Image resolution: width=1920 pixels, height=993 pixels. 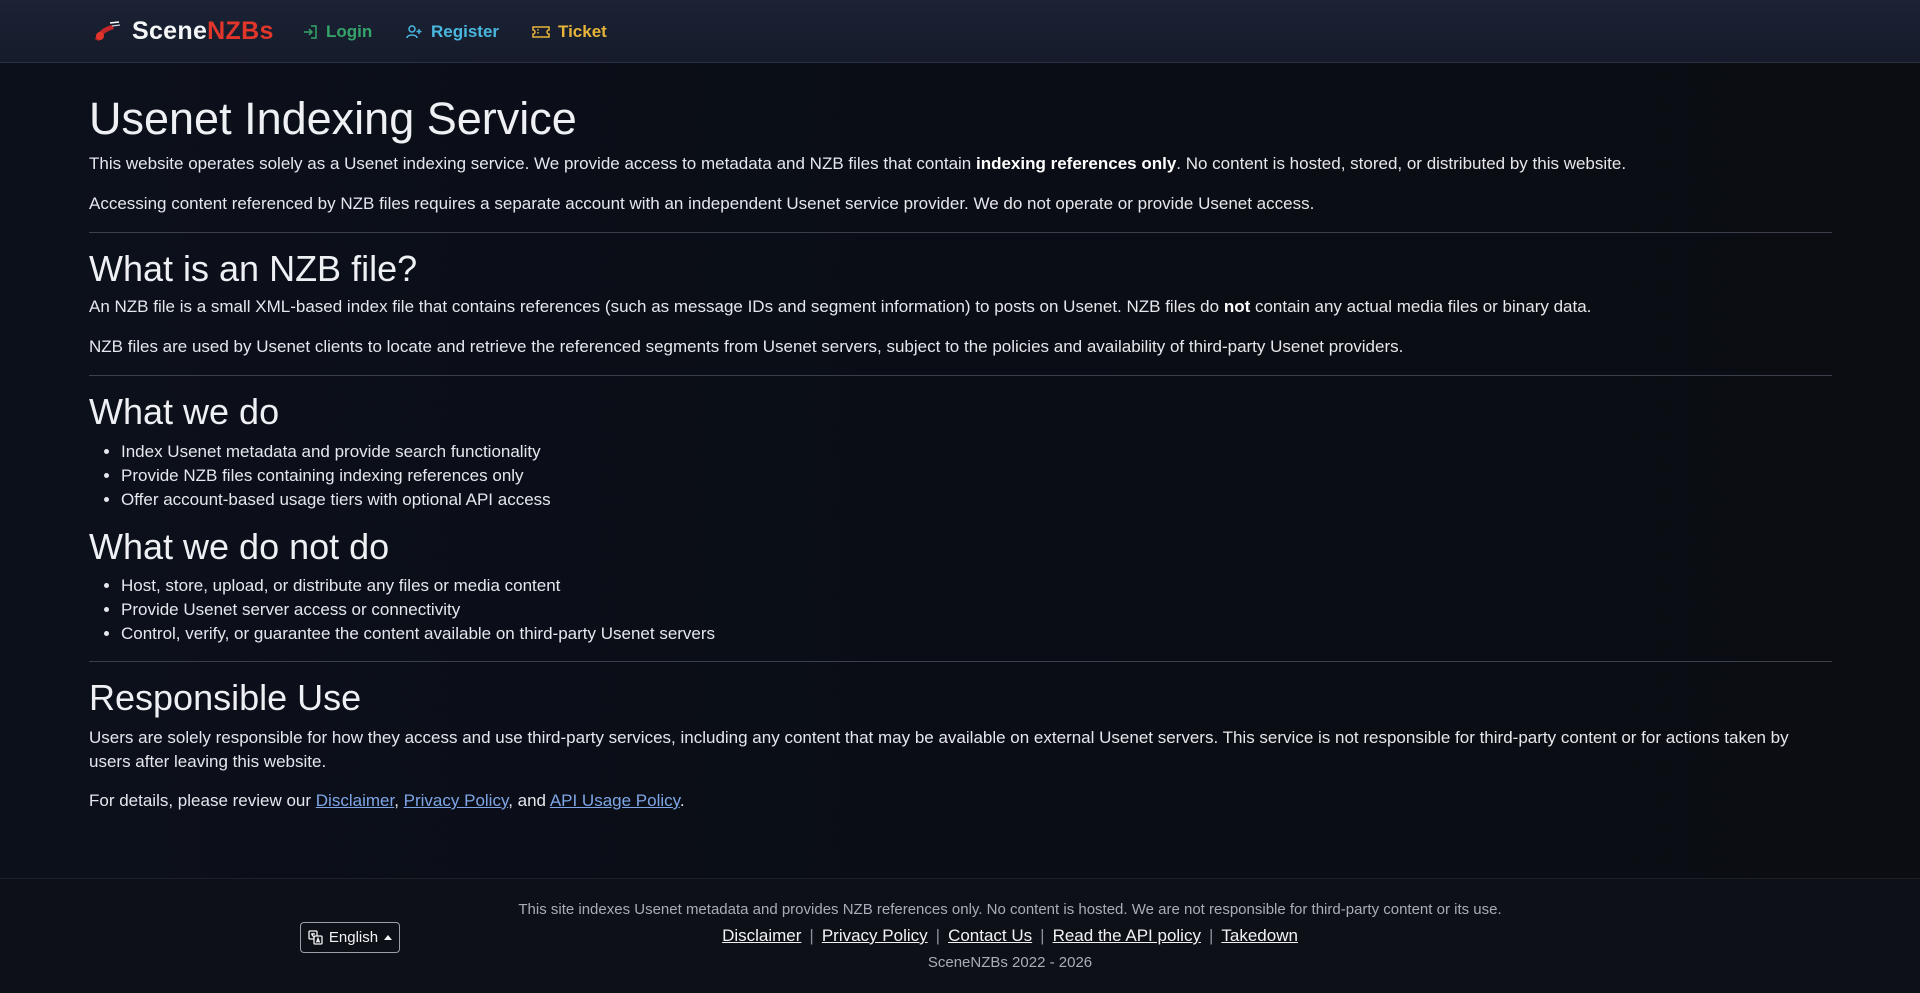 What do you see at coordinates (875, 935) in the screenshot?
I see `footer-link-privacy-policy: Privacy Policy` at bounding box center [875, 935].